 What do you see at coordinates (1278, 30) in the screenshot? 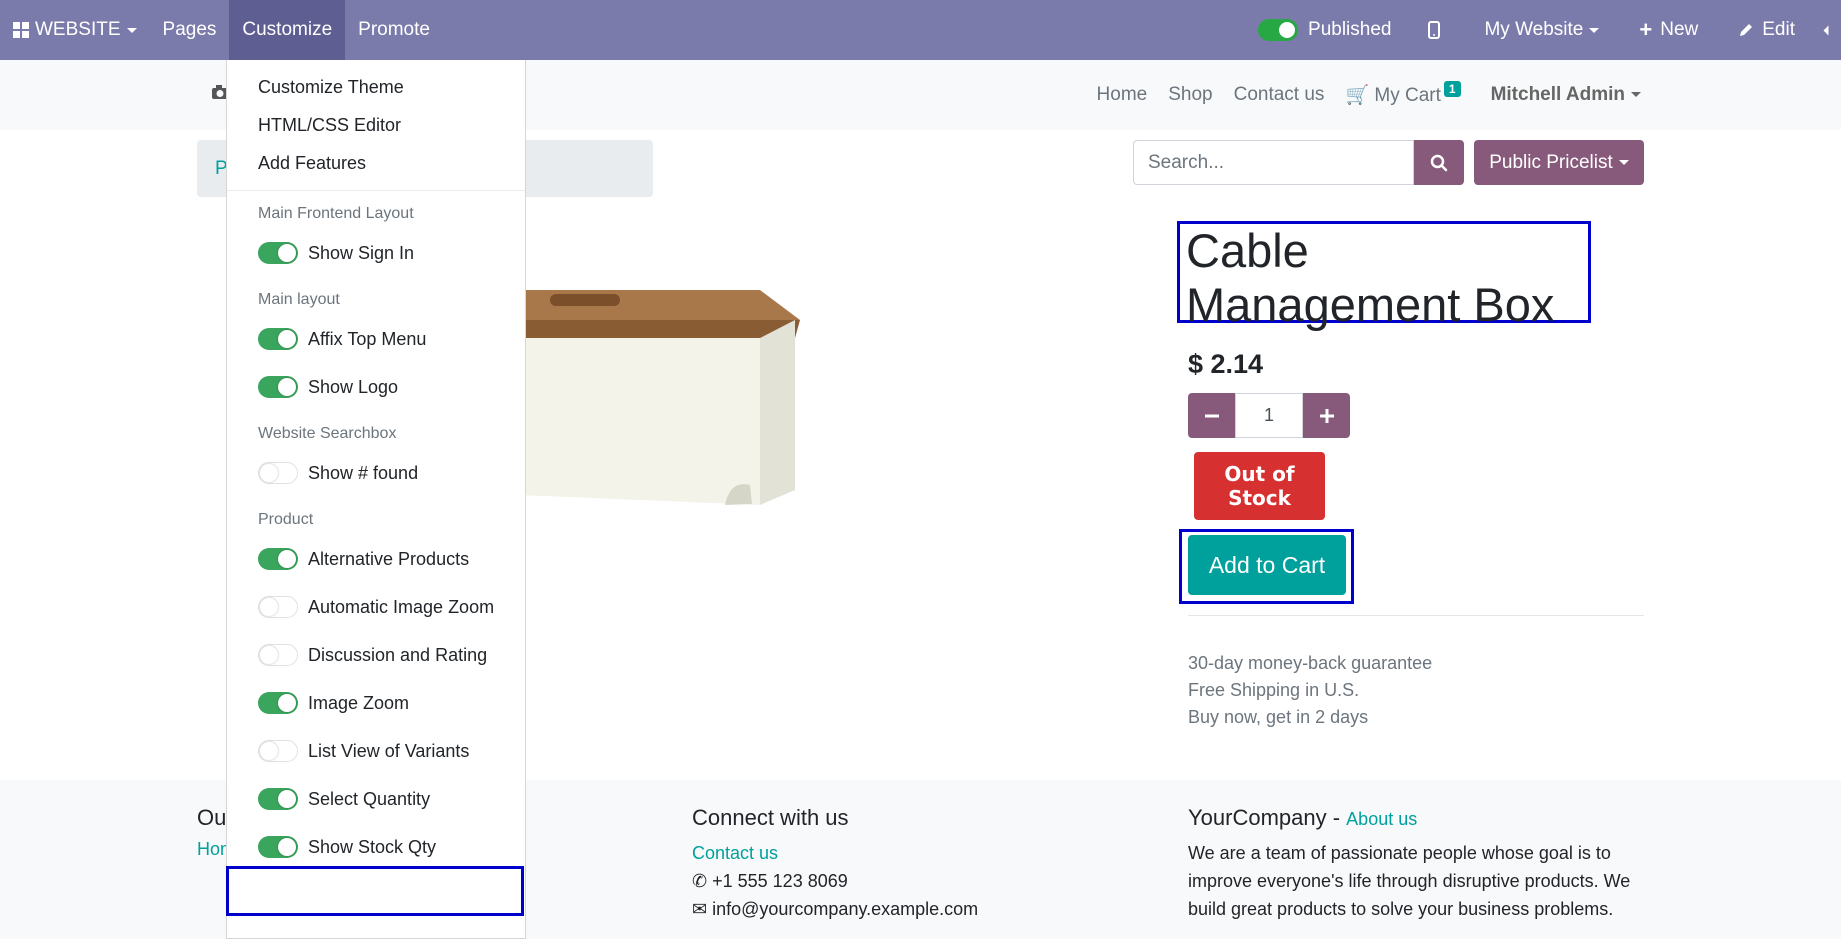
I see `published-switch` at bounding box center [1278, 30].